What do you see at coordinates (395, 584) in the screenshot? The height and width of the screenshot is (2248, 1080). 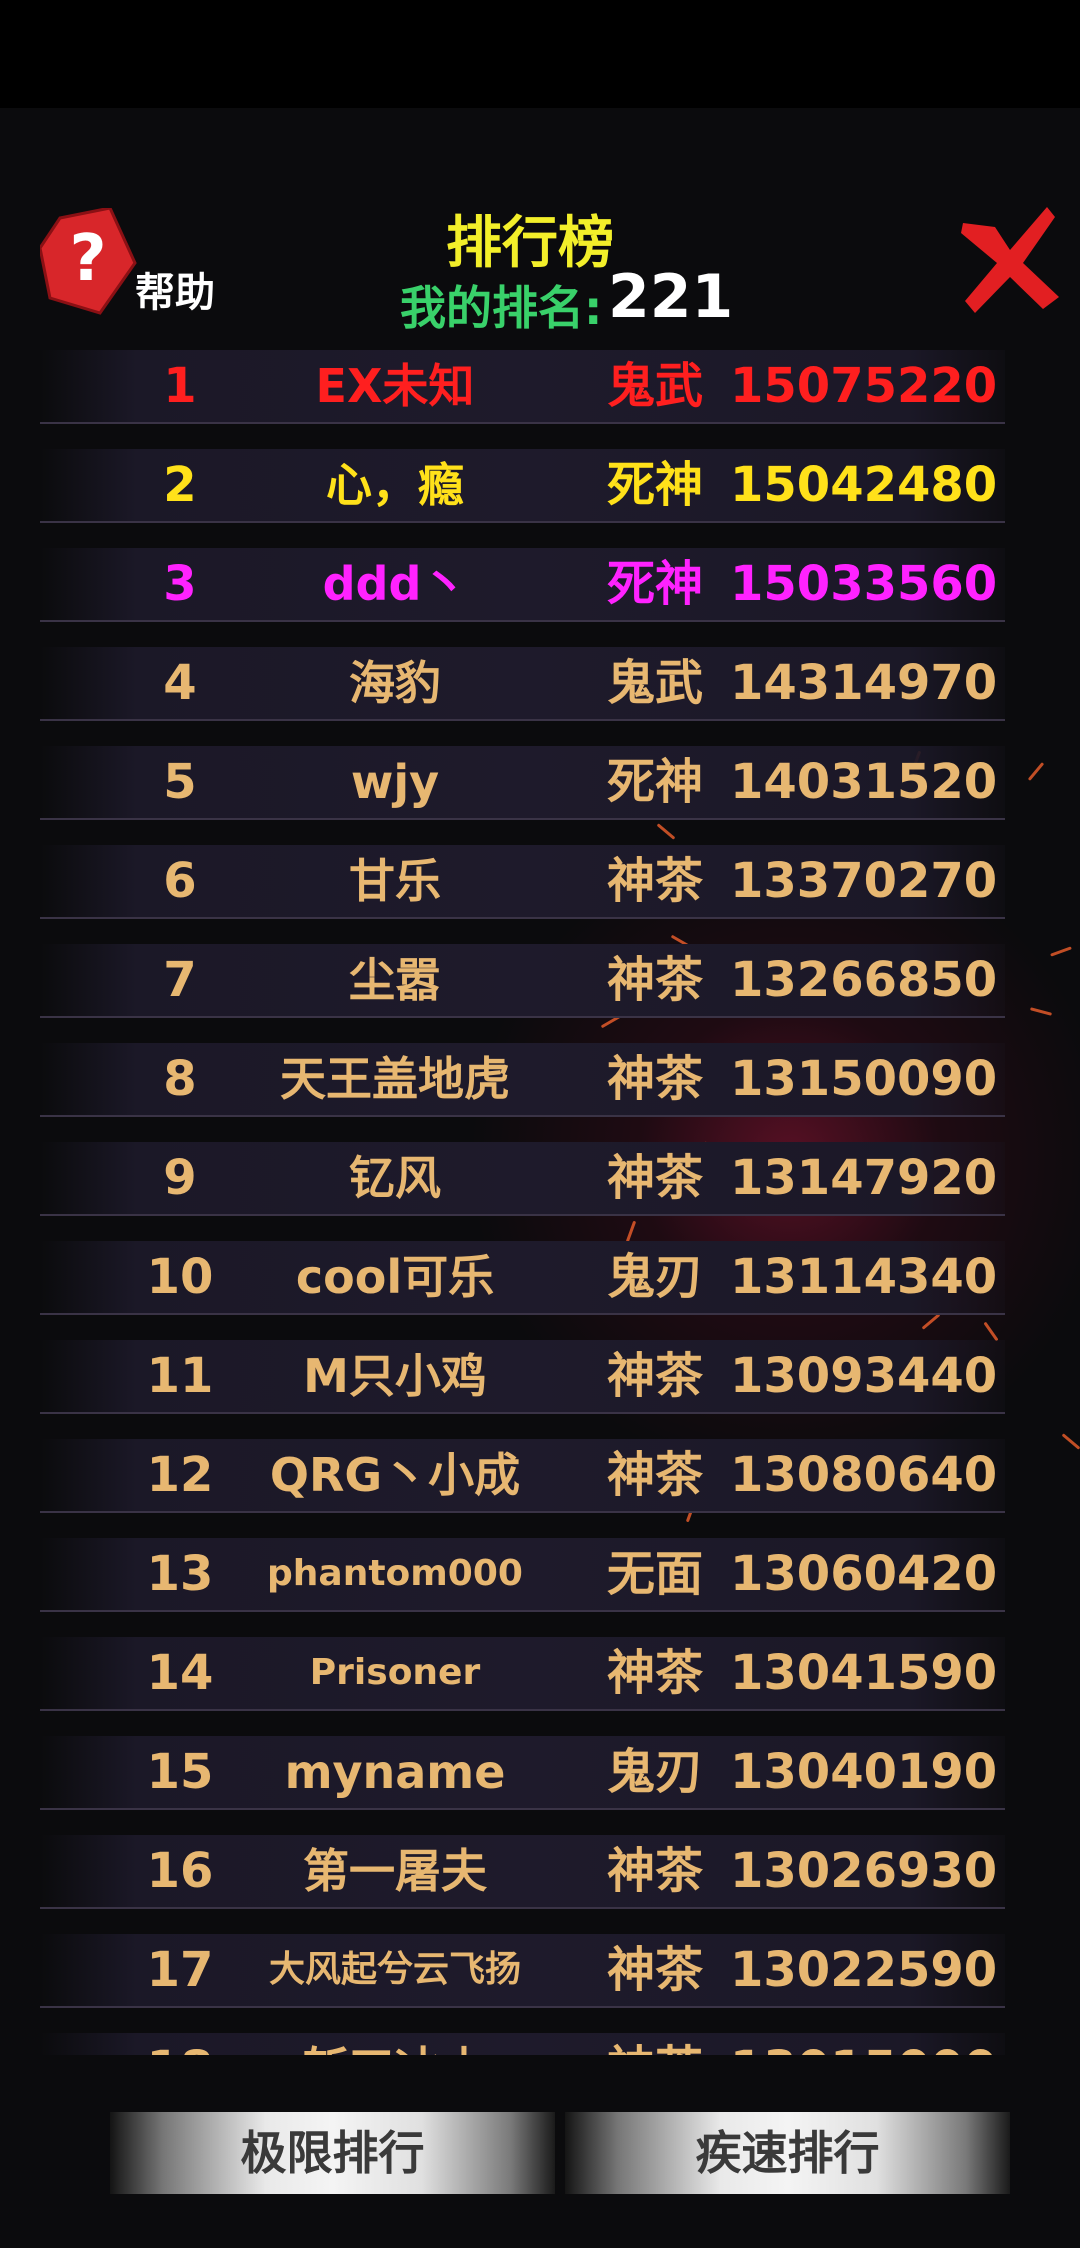 I see `player-name: ddd丶` at bounding box center [395, 584].